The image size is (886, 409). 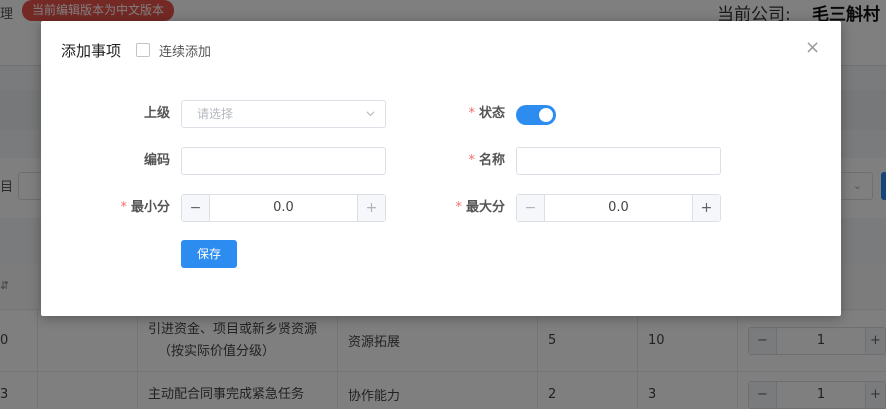 What do you see at coordinates (120, 161) in the screenshot?
I see `code-label: 编码` at bounding box center [120, 161].